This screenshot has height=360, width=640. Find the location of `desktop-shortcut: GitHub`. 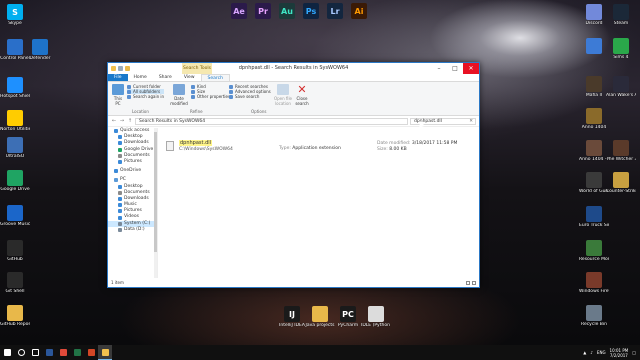

desktop-shortcut: GitHub is located at coordinates (15, 251).